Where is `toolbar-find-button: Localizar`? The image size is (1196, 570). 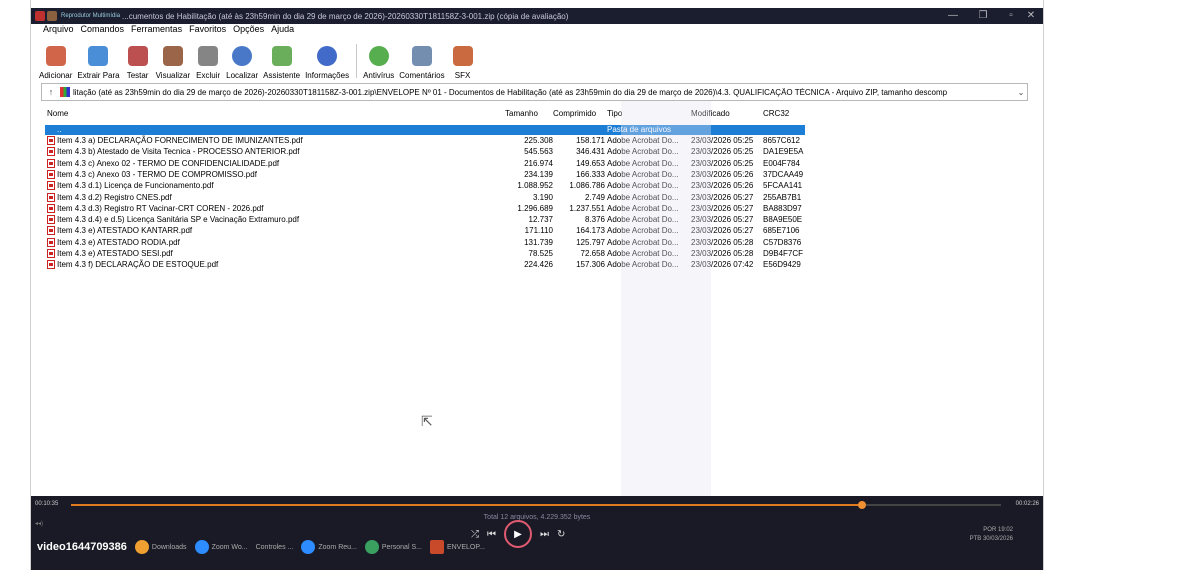
toolbar-find-button: Localizar is located at coordinates (242, 61).